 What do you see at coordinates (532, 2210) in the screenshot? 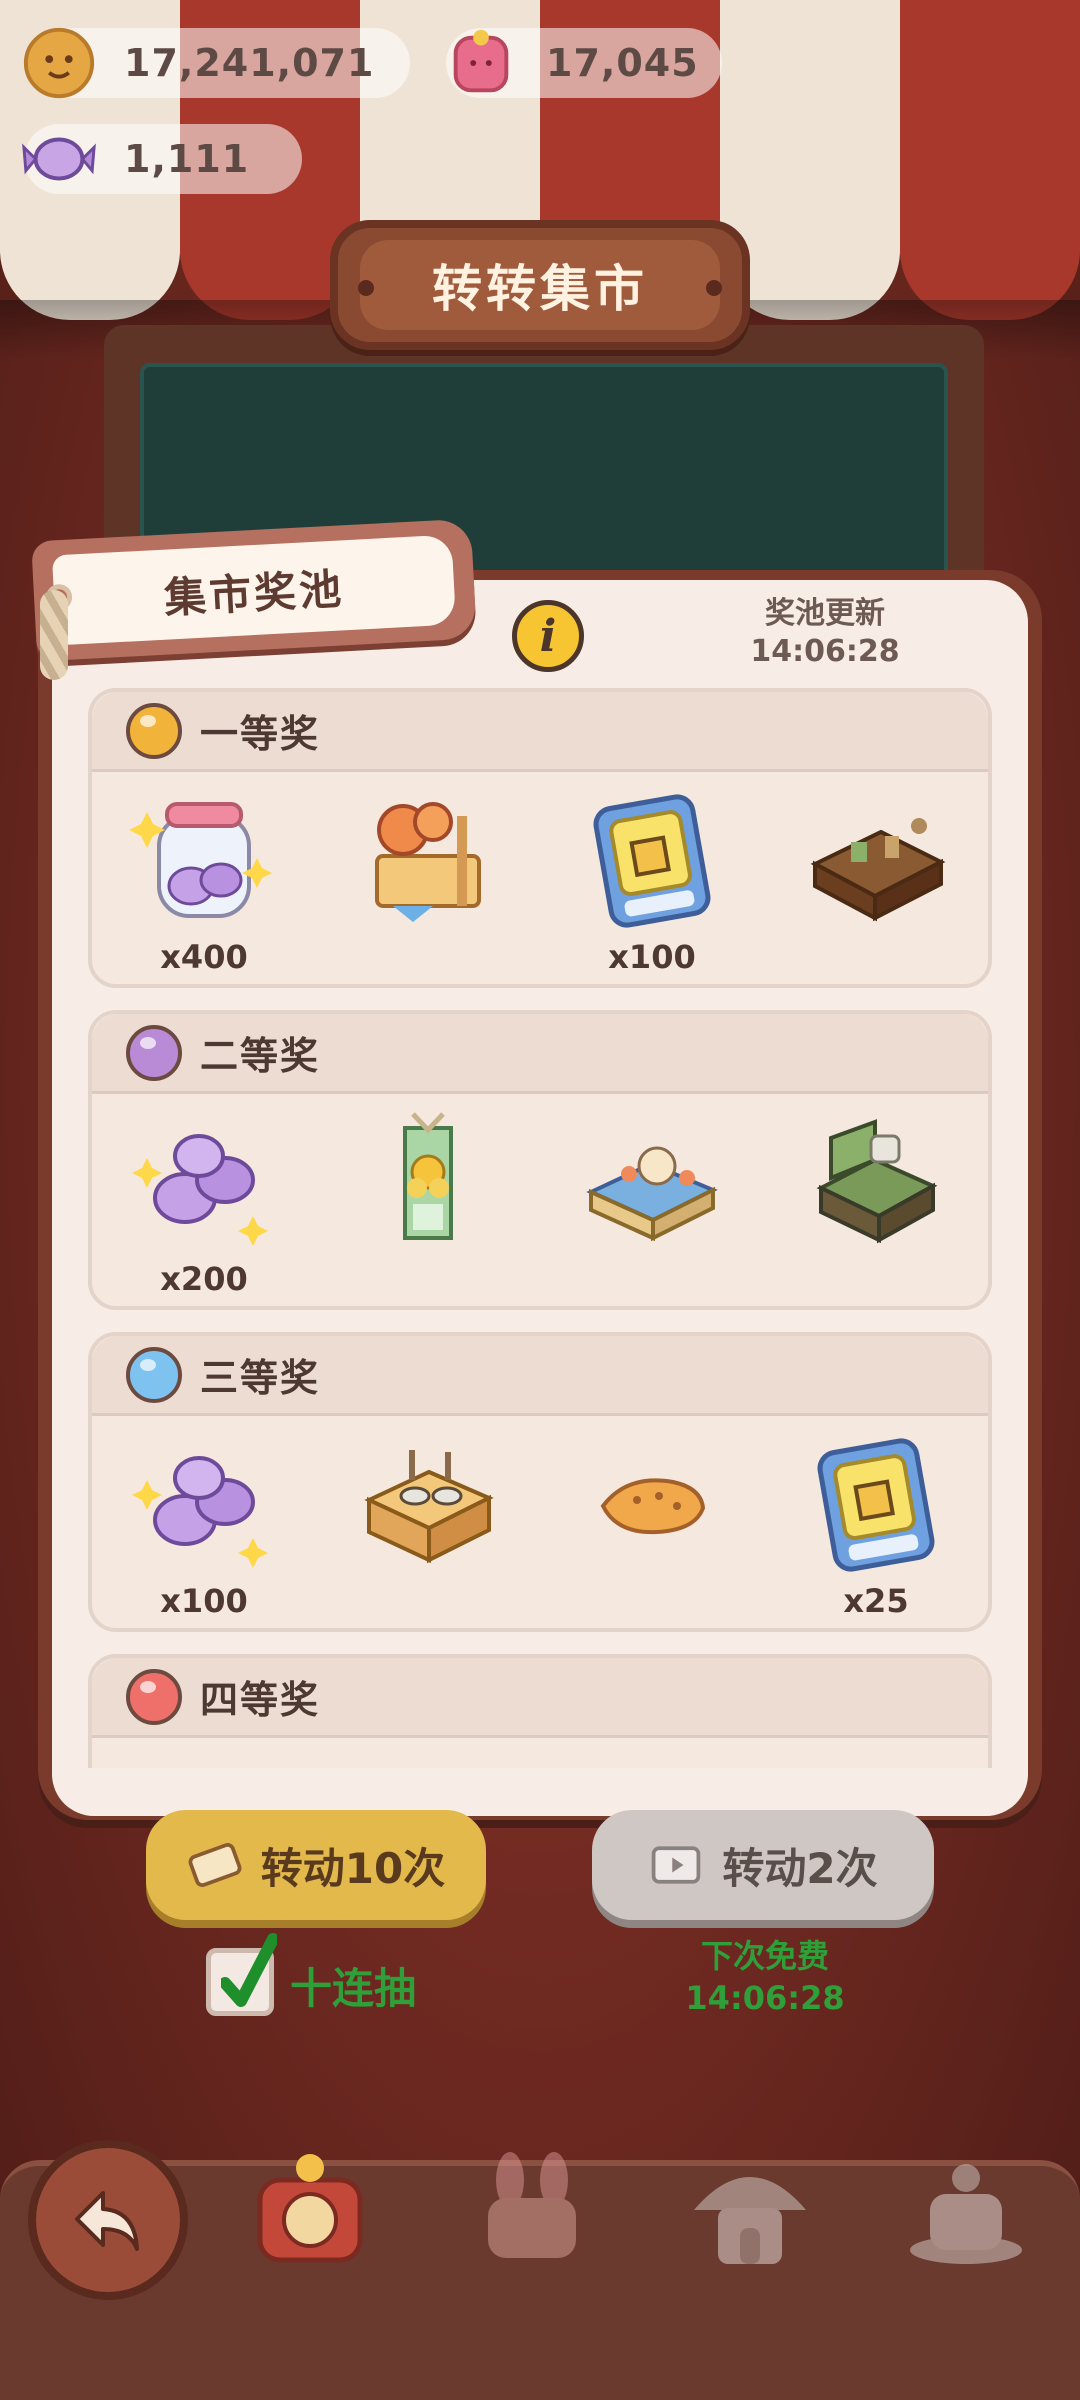
I see `bunny-shop-nav-icon` at bounding box center [532, 2210].